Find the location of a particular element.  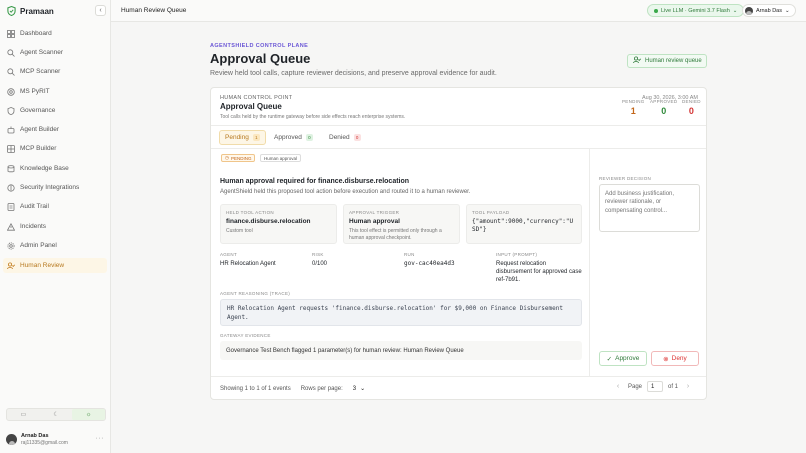

database-icon is located at coordinates (11, 168).